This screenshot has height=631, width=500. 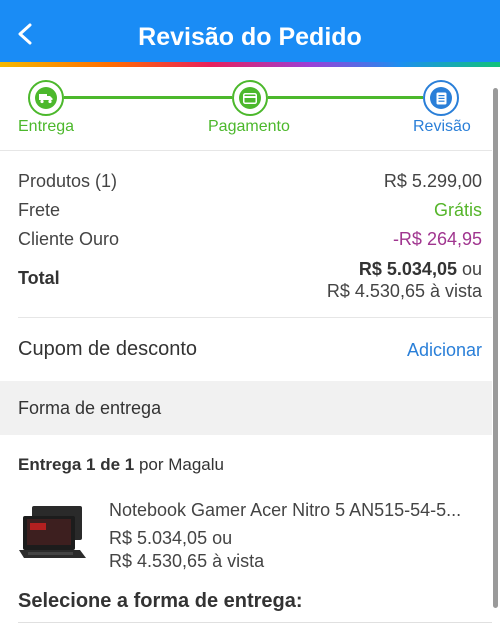 I want to click on document-icon, so click(x=441, y=98).